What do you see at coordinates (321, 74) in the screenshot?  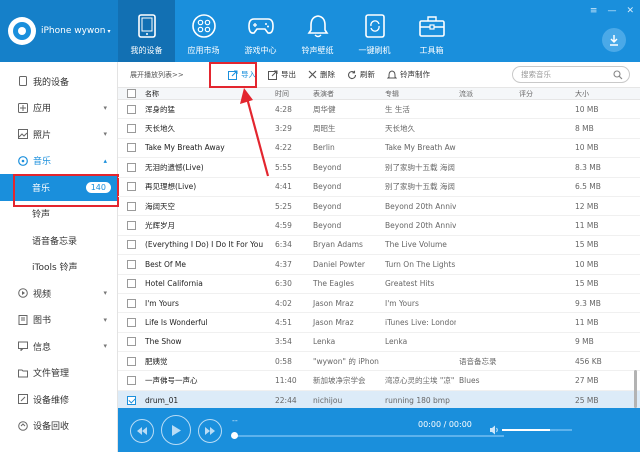 I see `delete-button: 删除` at bounding box center [321, 74].